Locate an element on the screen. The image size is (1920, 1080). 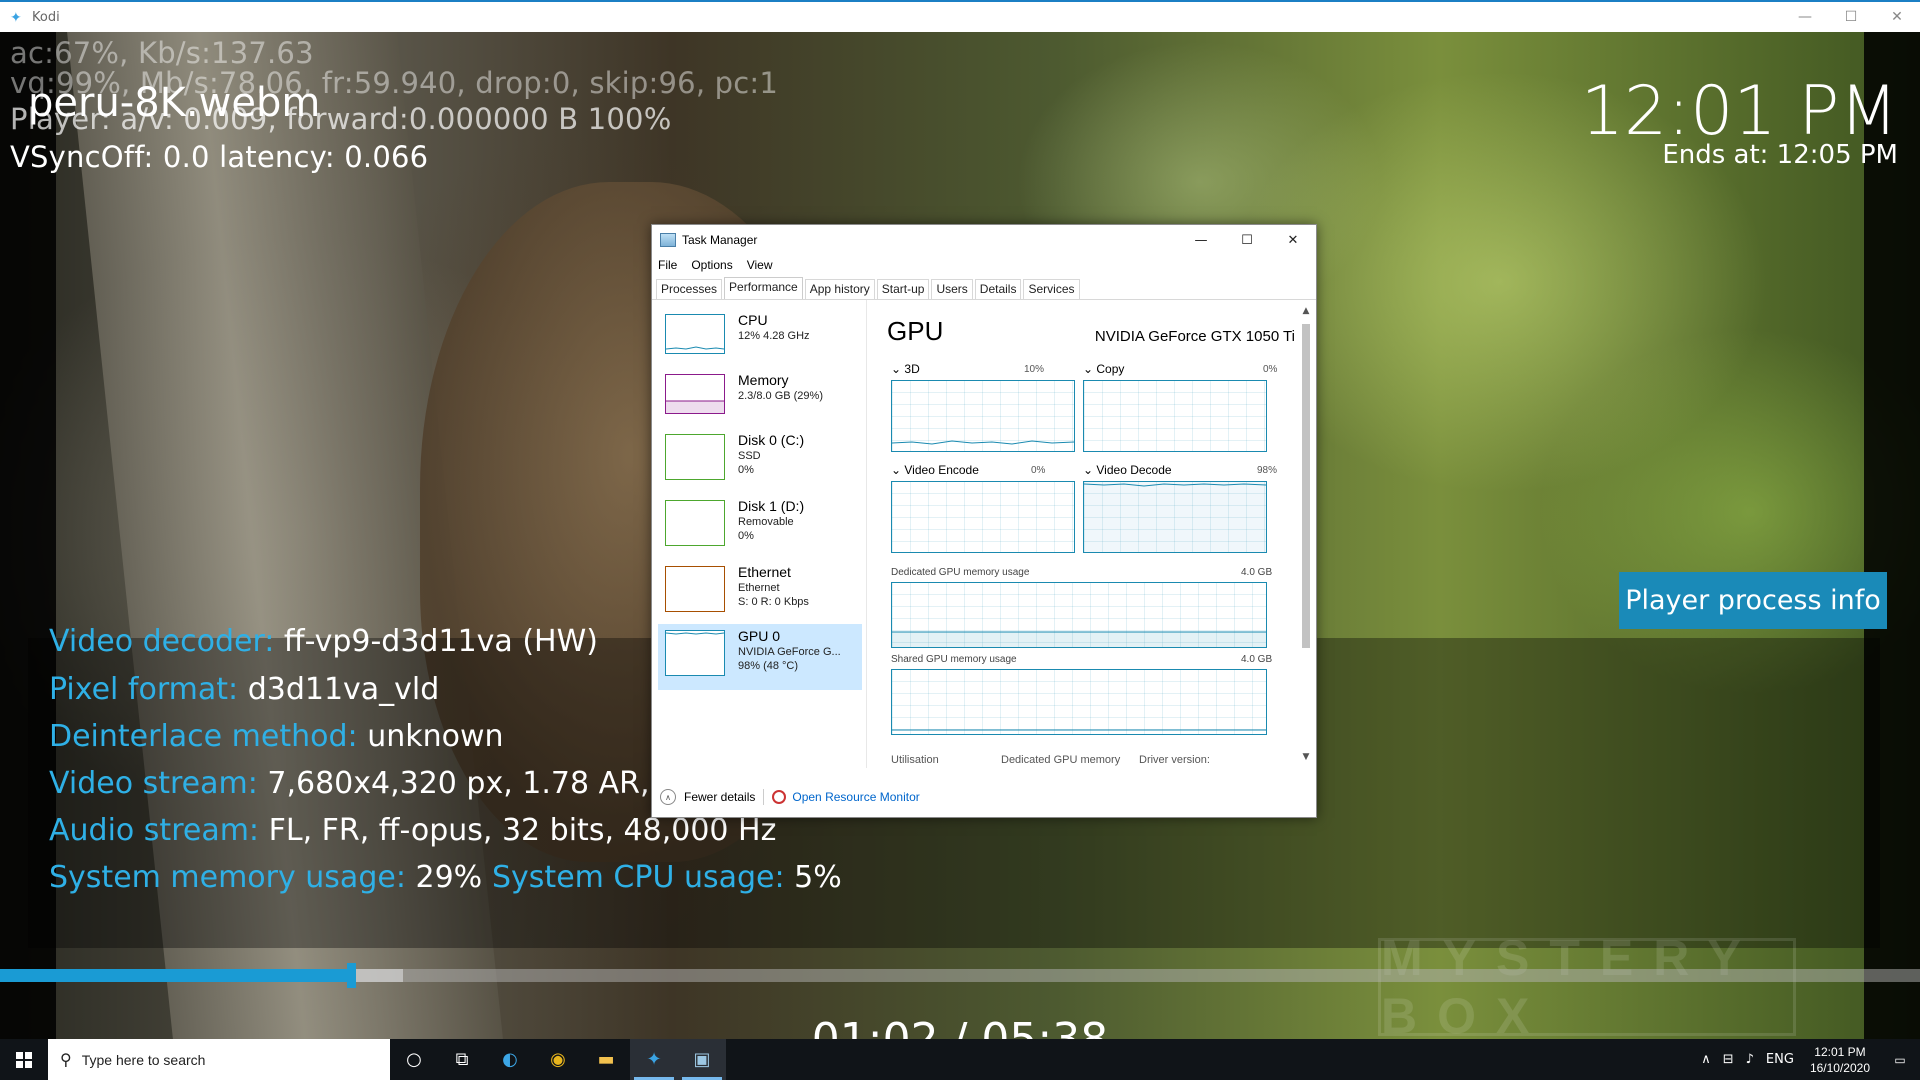
engine-video-decode-graph is located at coordinates (1175, 517).